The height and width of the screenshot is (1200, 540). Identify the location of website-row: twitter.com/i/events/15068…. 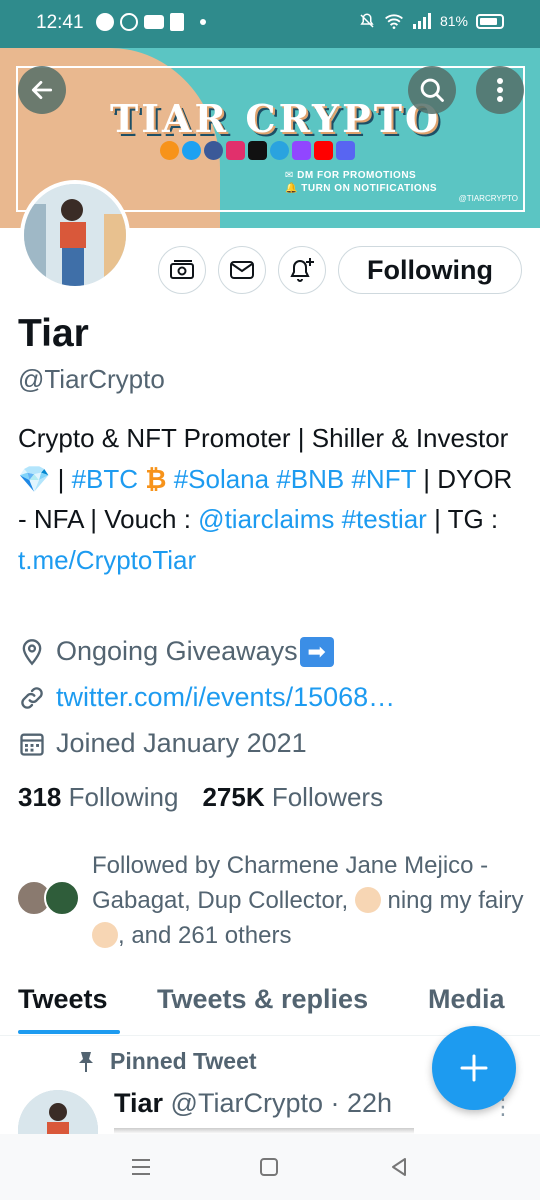
(206, 697).